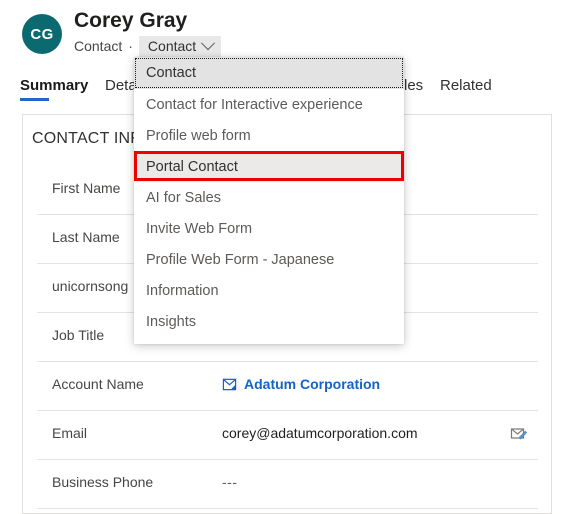 Image resolution: width=561 pixels, height=514 pixels. Describe the element at coordinates (269, 104) in the screenshot. I see `menu-item-contact-for-interactive-experience: Contact for Interactive experience` at that location.